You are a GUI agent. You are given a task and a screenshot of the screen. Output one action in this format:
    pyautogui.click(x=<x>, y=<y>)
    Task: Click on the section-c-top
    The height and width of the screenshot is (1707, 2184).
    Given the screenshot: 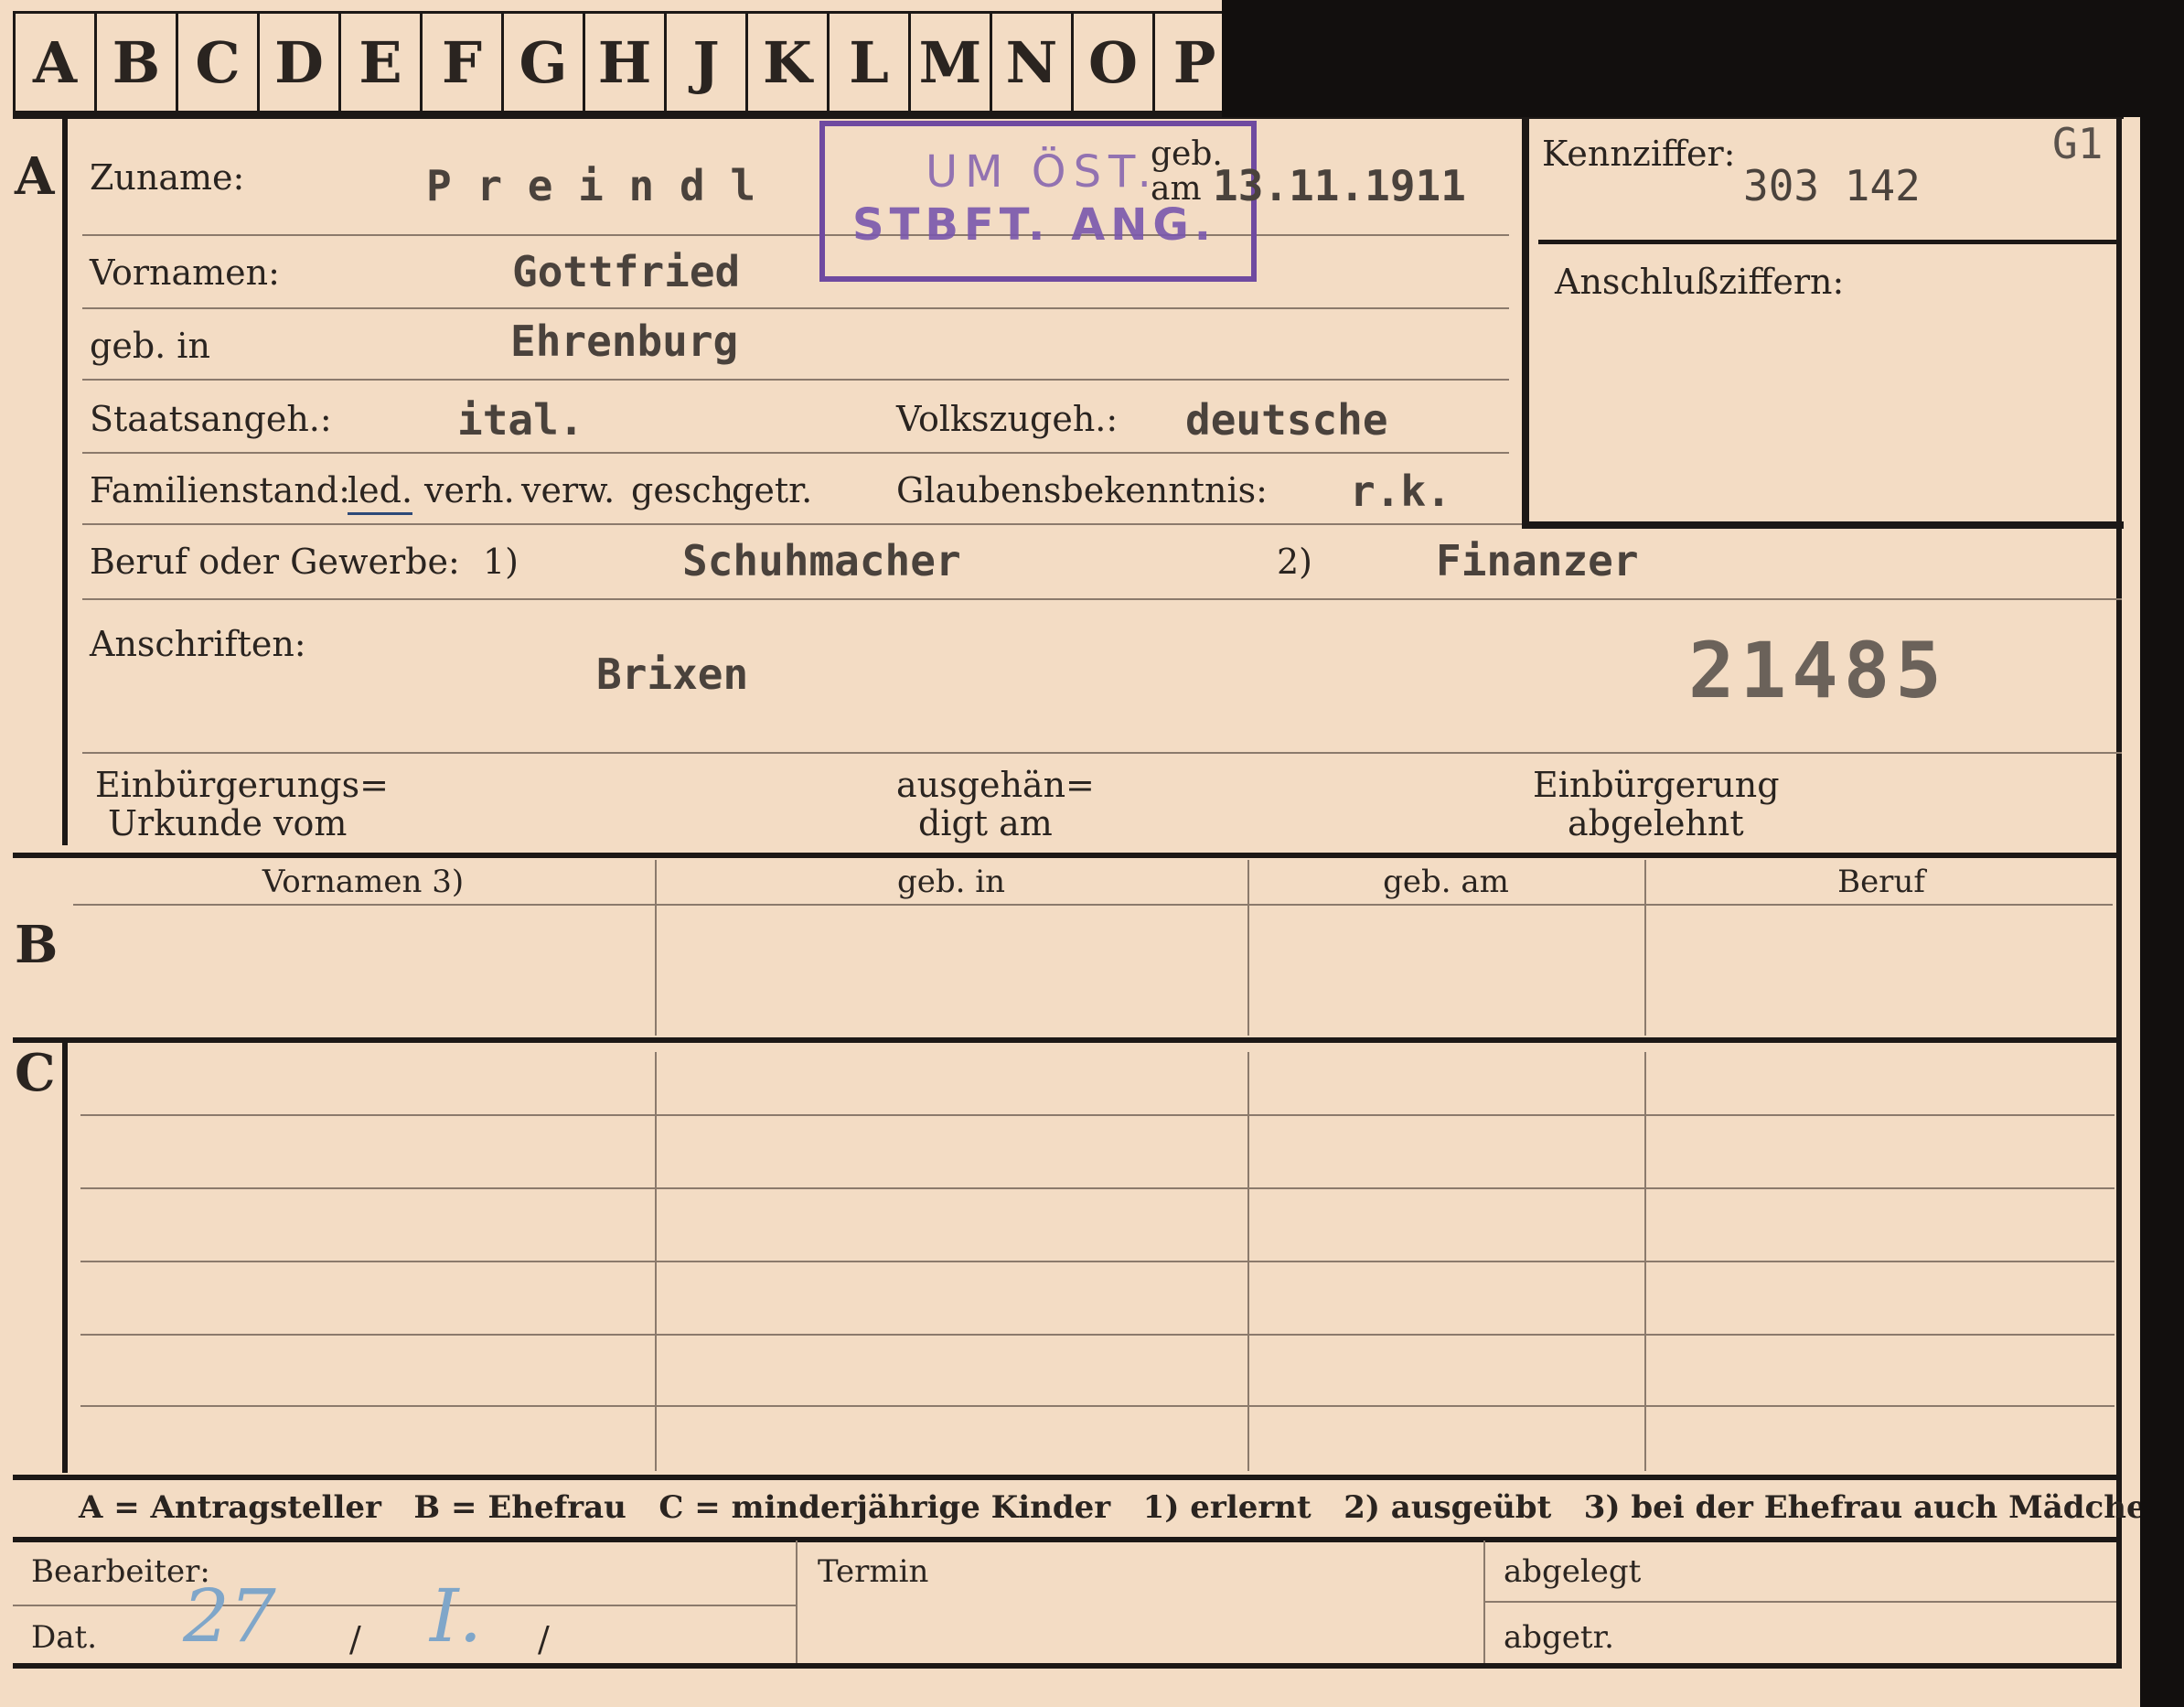 What is the action you would take?
    pyautogui.click(x=1067, y=1040)
    